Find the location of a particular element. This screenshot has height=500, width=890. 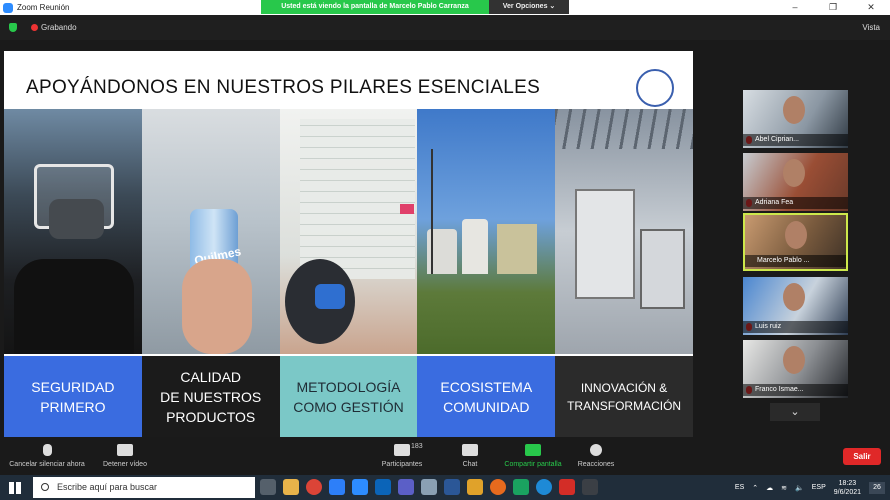

system-tray: ES ⌃ ☁ ≋ 🔈 ESP 18:23 9/6/2021 26 is located at coordinates (812, 487).